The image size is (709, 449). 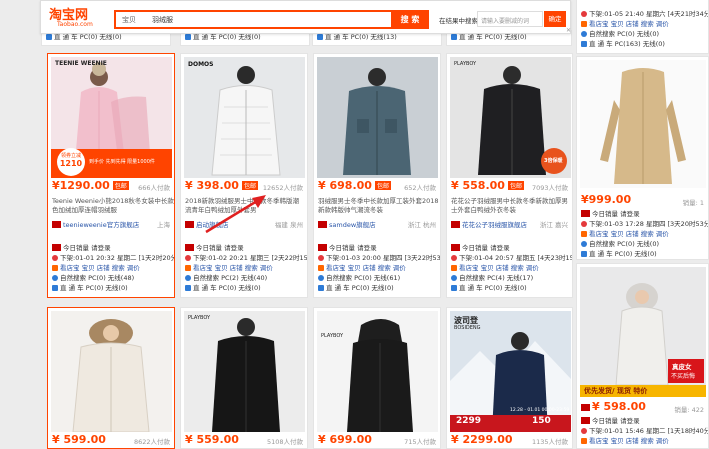 I want to click on product-title-line2: 新款韩版帅气潮流冬装, so click(x=350, y=210).